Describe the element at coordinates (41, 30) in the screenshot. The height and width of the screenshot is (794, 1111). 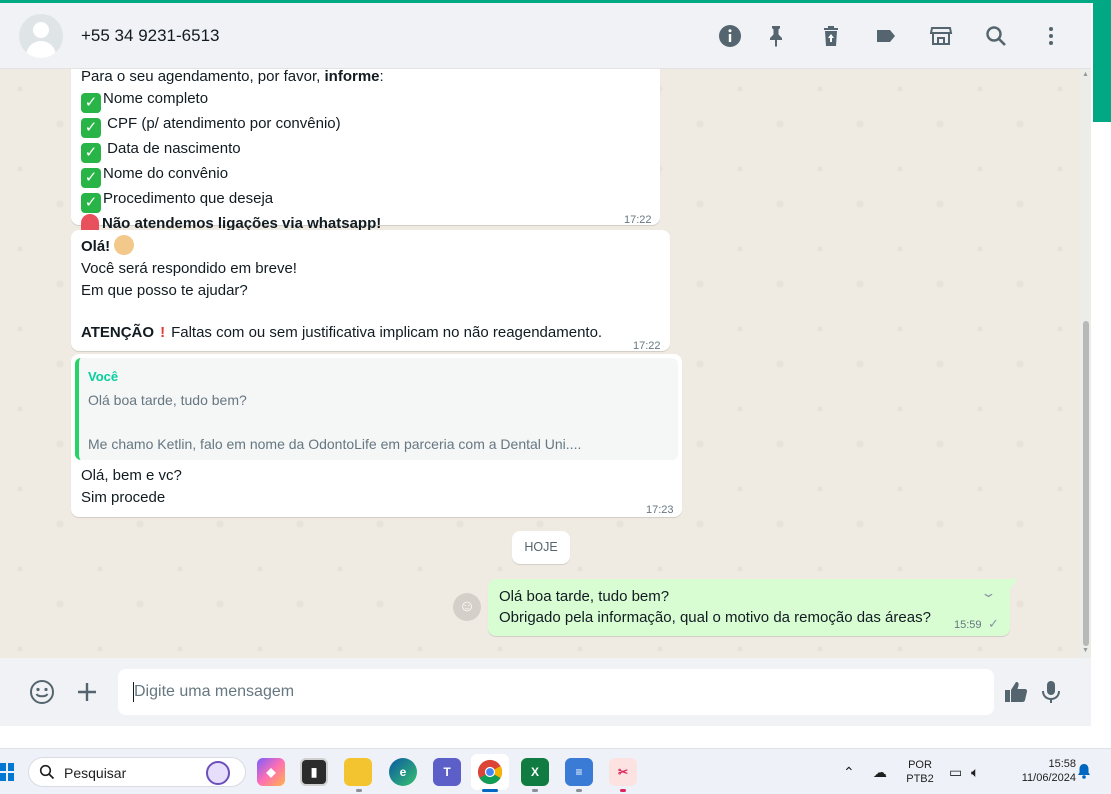
I see `avatar-head-shape` at that location.